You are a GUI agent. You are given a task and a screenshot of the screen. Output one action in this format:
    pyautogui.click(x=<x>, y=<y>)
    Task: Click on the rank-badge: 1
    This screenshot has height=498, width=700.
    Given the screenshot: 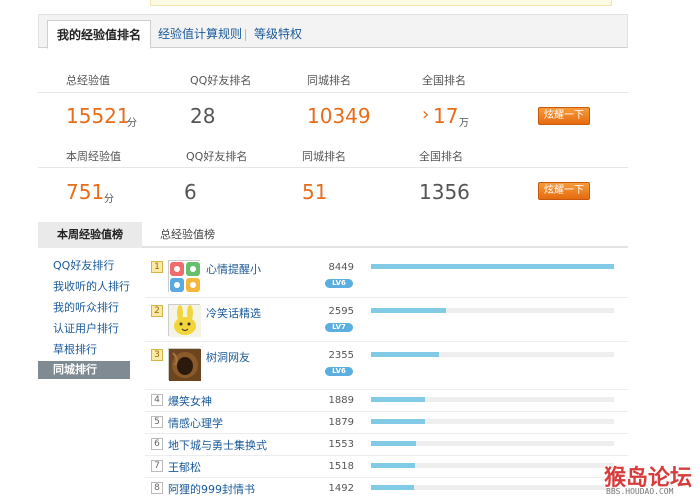 What is the action you would take?
    pyautogui.click(x=157, y=267)
    